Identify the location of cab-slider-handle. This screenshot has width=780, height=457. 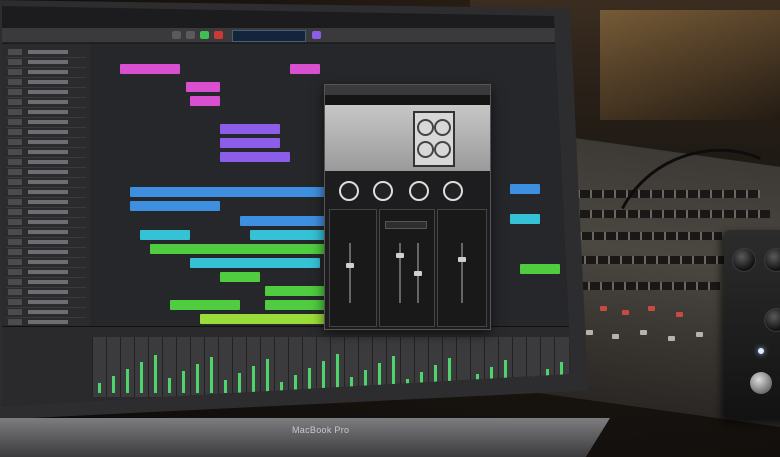
(350, 265).